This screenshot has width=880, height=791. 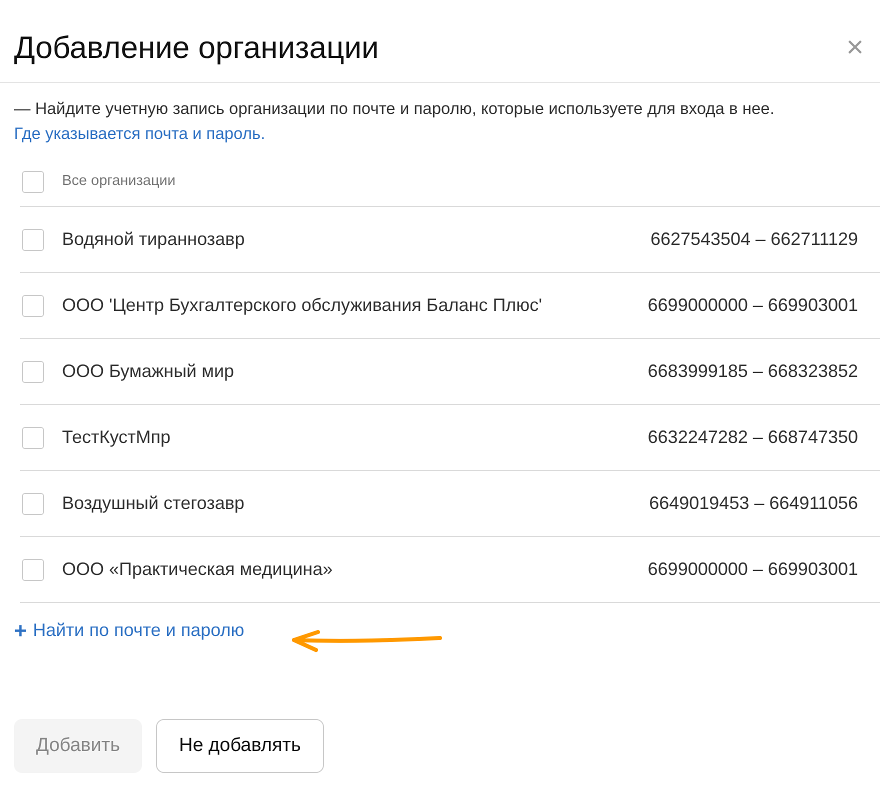 I want to click on organization-codes: 6627543504 – 662711129, so click(x=754, y=239).